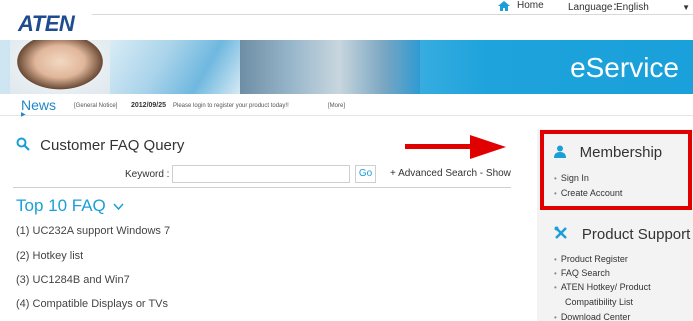  Describe the element at coordinates (330, 67) in the screenshot. I see `banner-photo-handshake` at that location.